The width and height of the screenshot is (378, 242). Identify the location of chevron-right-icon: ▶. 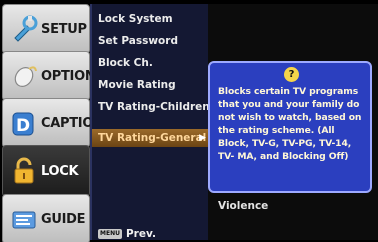
(202, 138).